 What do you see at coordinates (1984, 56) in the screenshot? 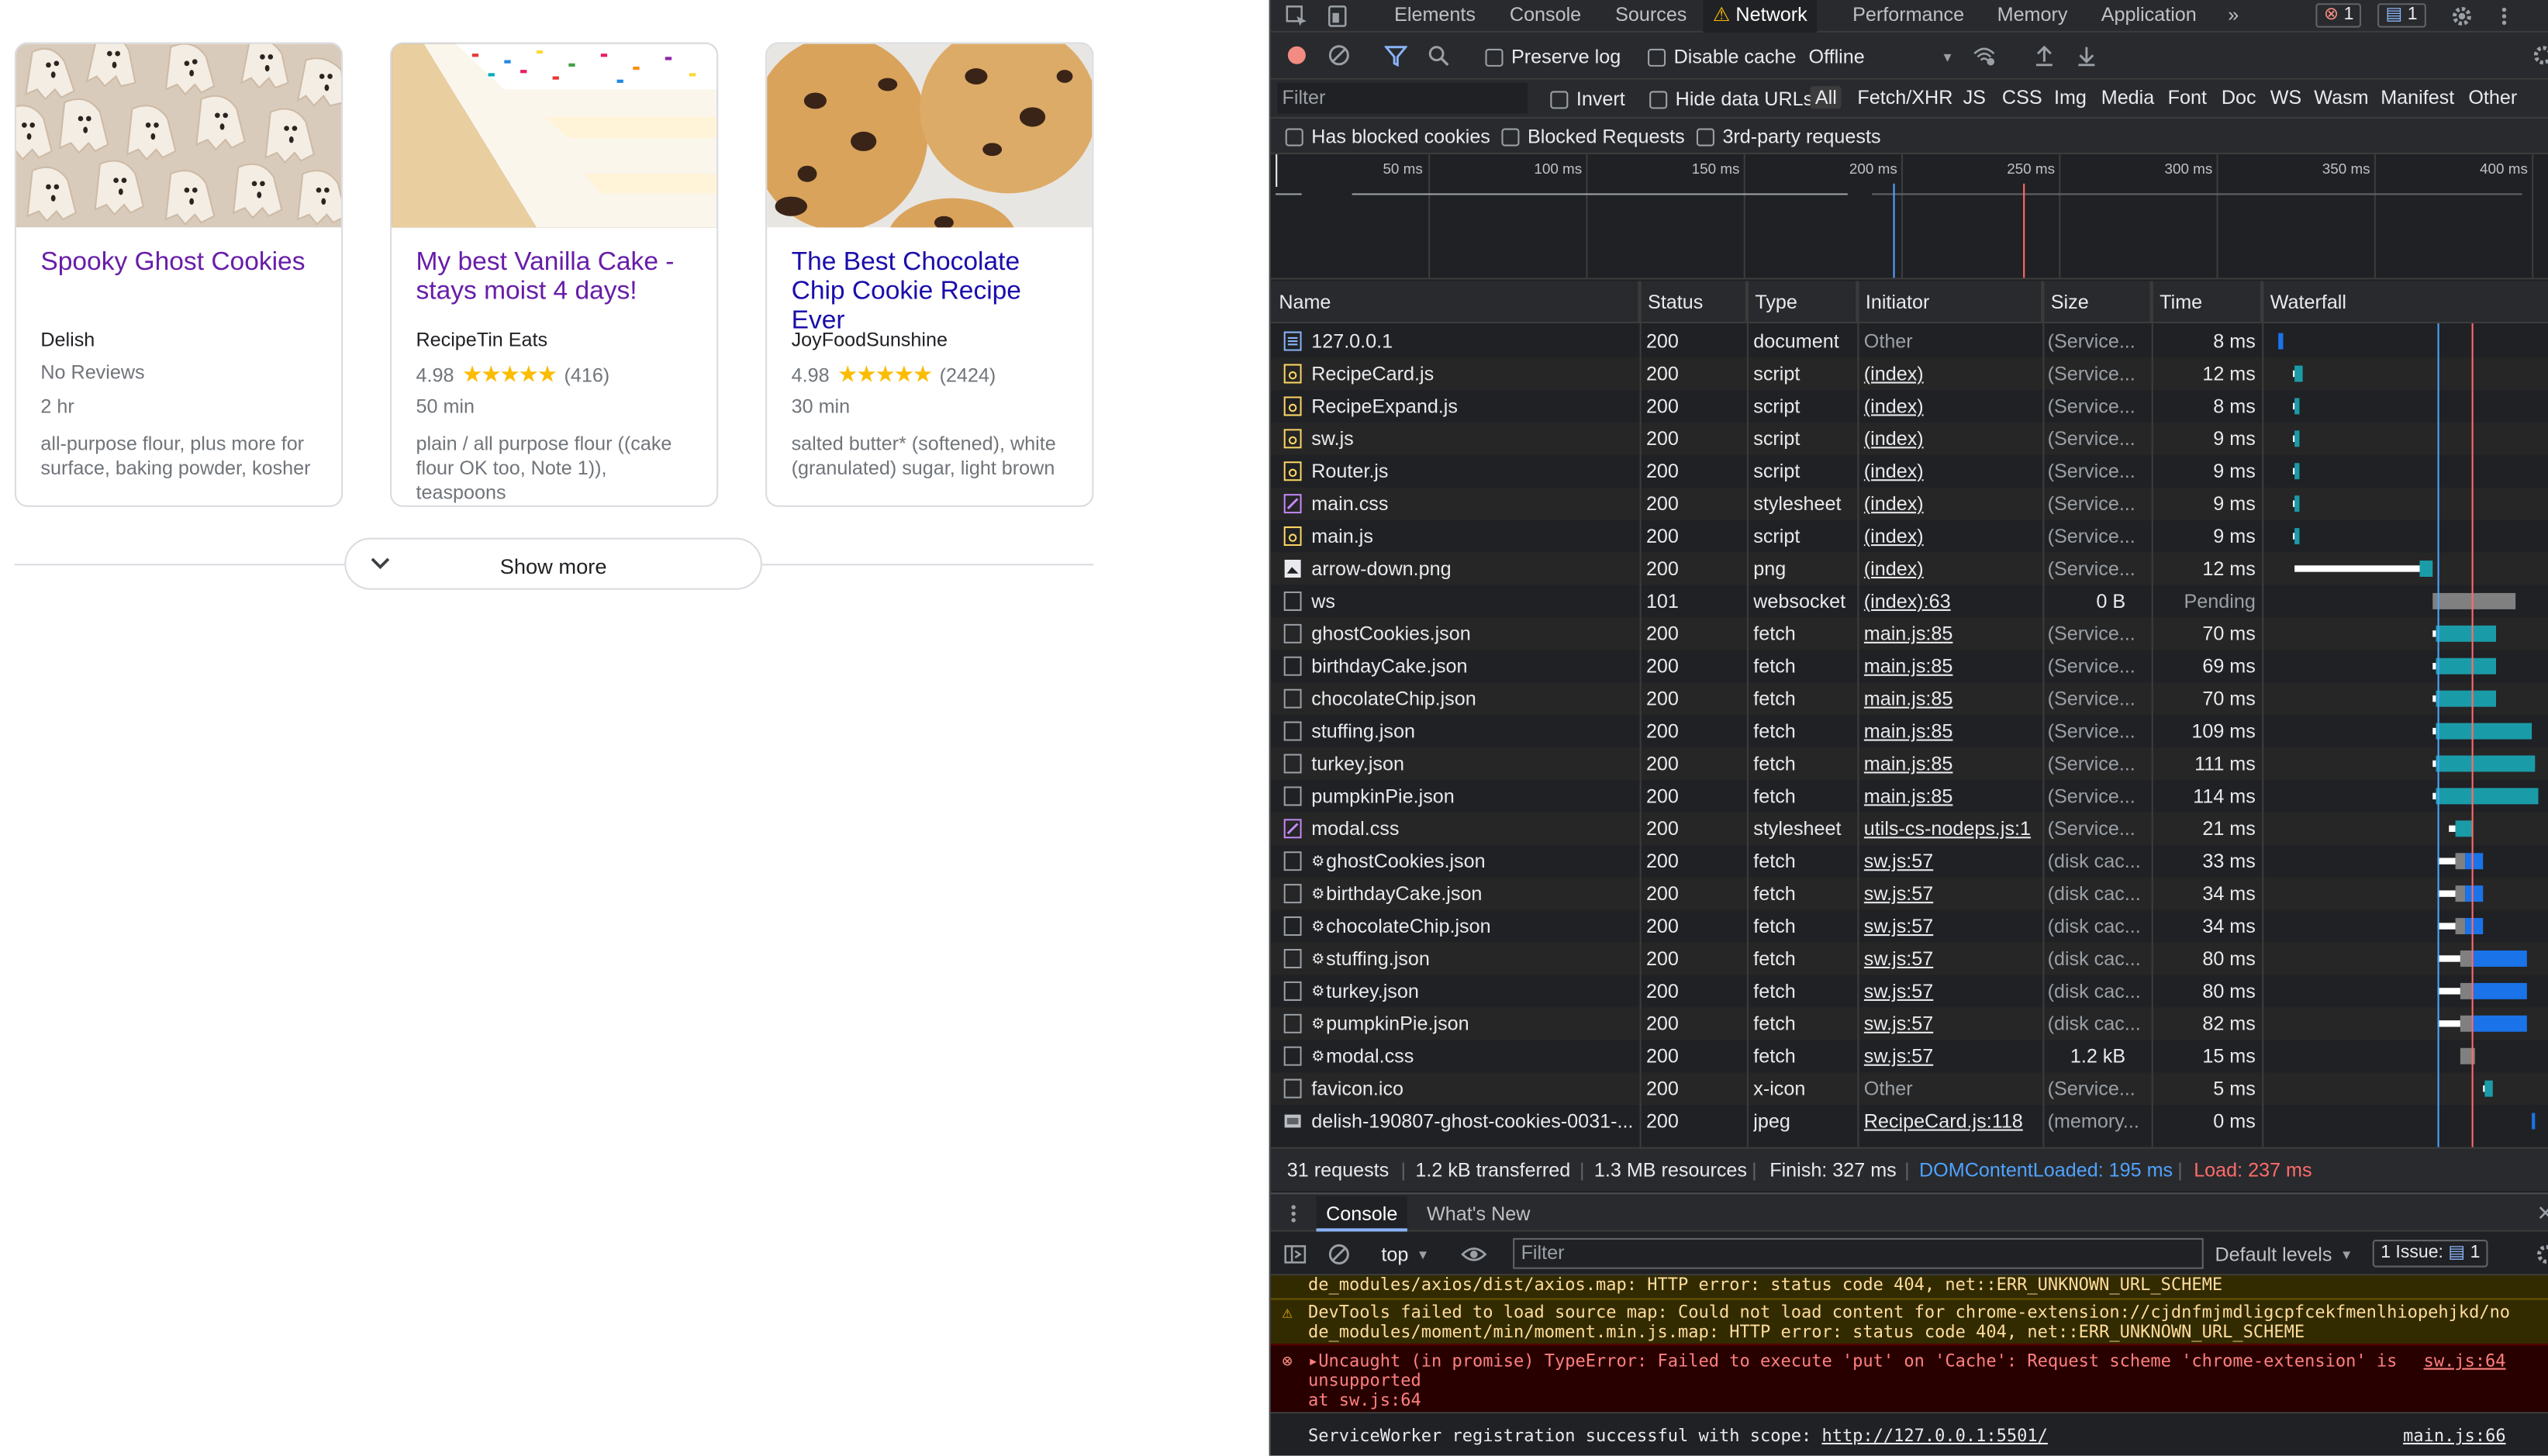
I see `network-conditions-icon` at bounding box center [1984, 56].